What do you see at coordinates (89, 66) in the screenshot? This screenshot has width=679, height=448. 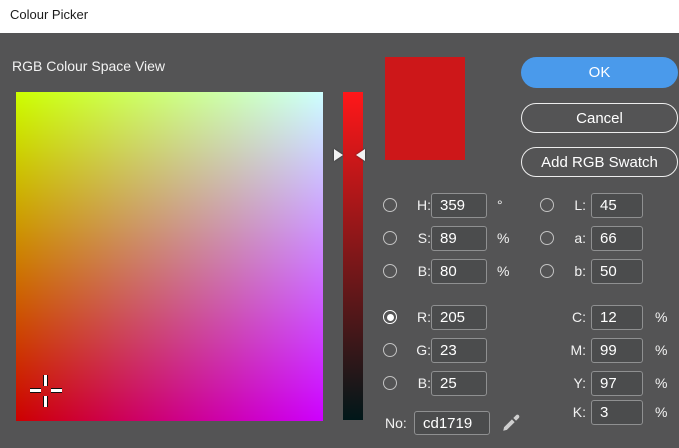 I see `section-label: RGB Colour Space View` at bounding box center [89, 66].